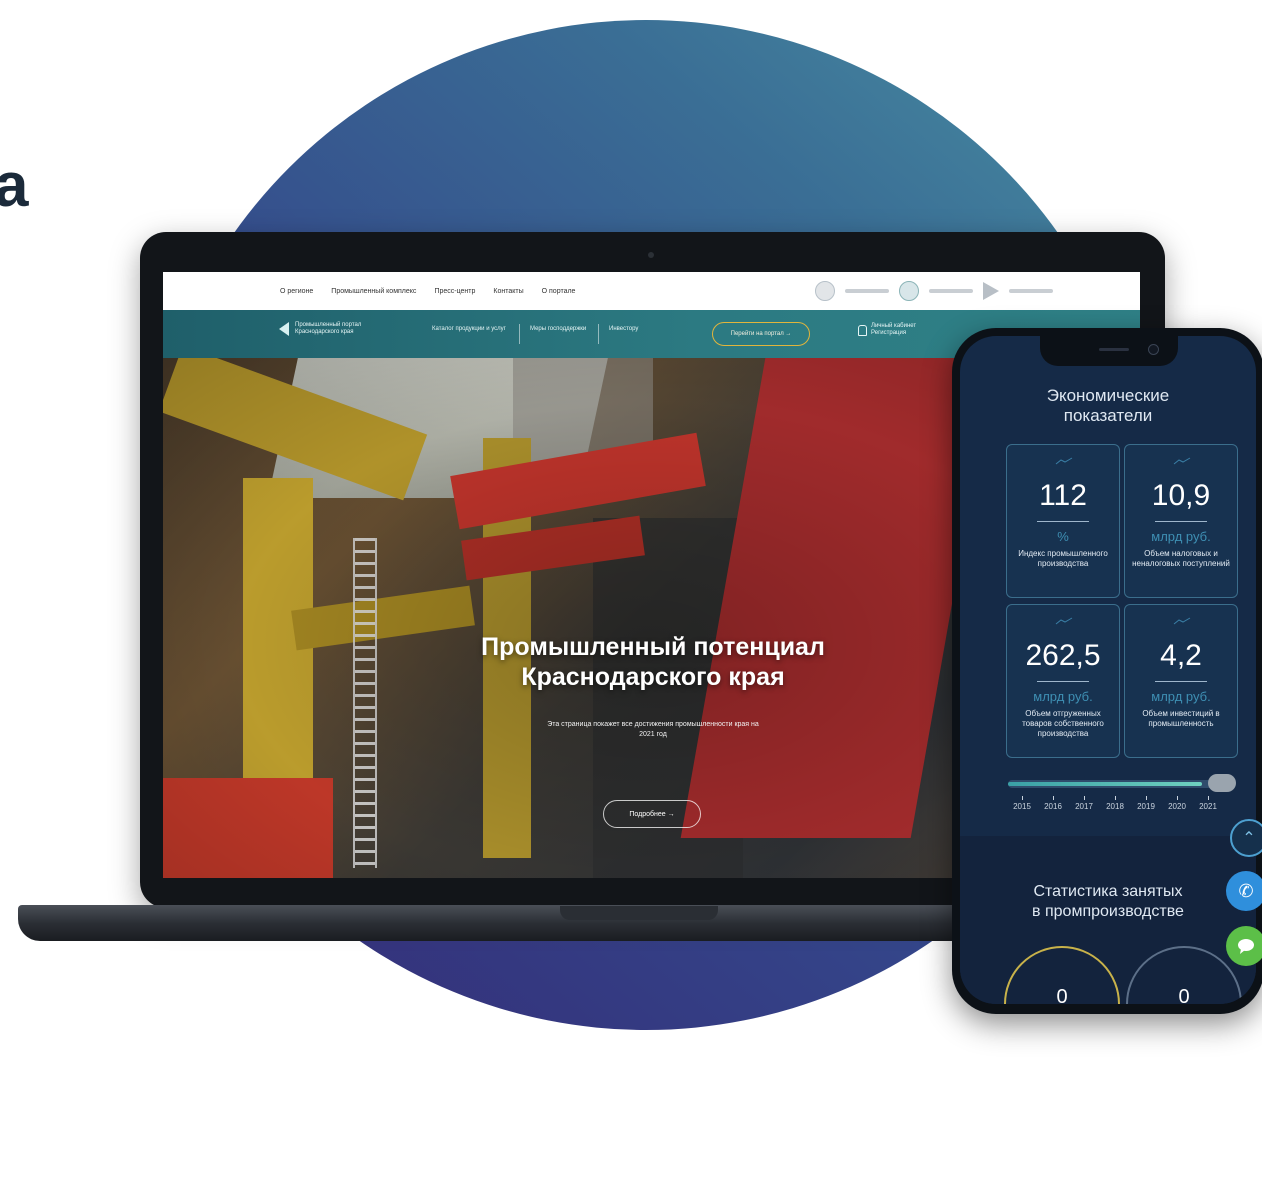 This screenshot has height=1196, width=1262. Describe the element at coordinates (1063, 558) in the screenshot. I see `stat-description: Индекс промышленного производства` at that location.